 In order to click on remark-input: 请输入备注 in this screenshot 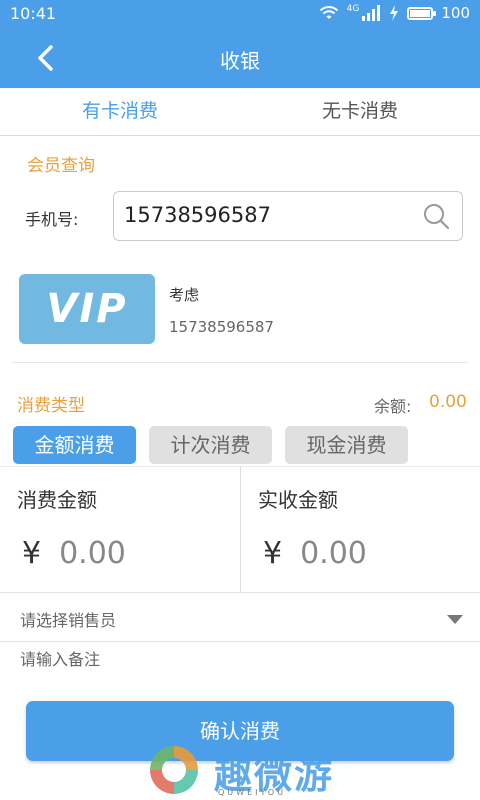, I will do `click(60, 658)`.